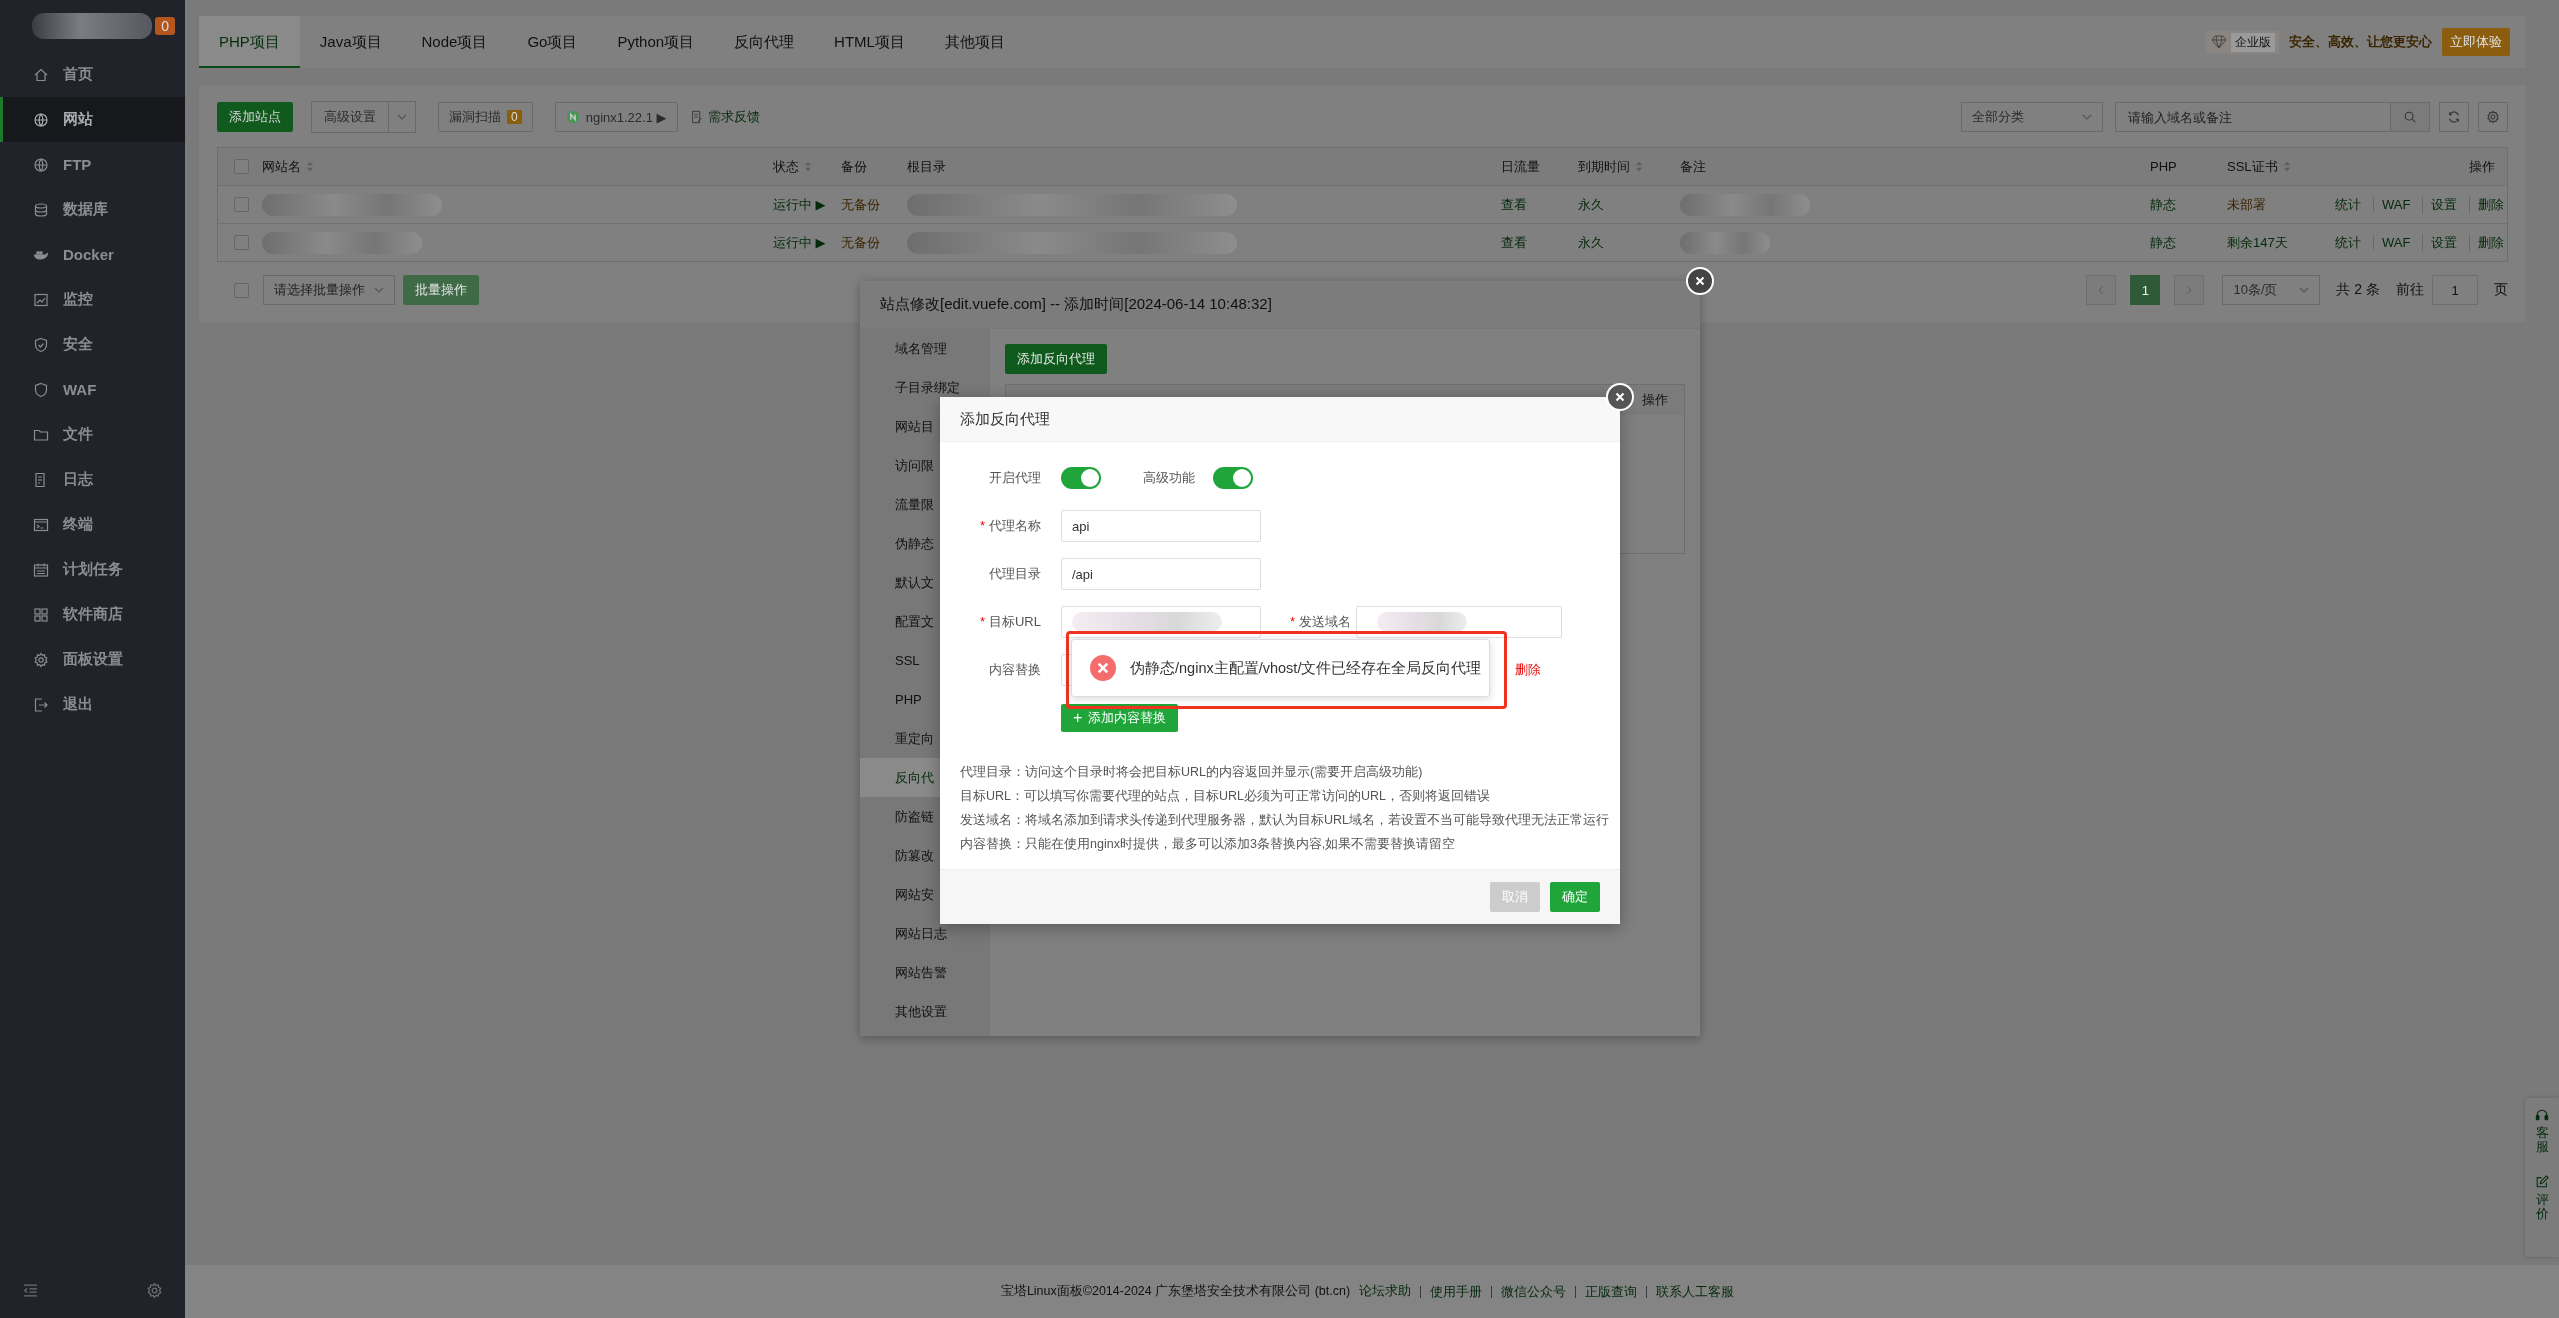 Image resolution: width=2559 pixels, height=1318 pixels. I want to click on tab: Node项目, so click(454, 42).